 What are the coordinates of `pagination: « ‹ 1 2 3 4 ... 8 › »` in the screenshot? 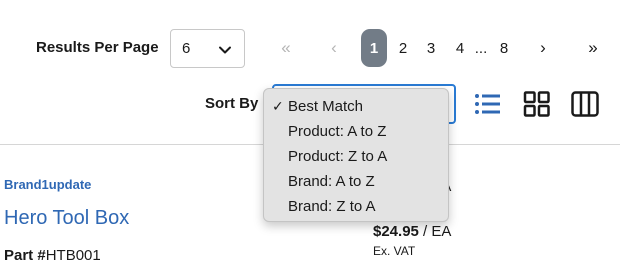 It's located at (440, 48).